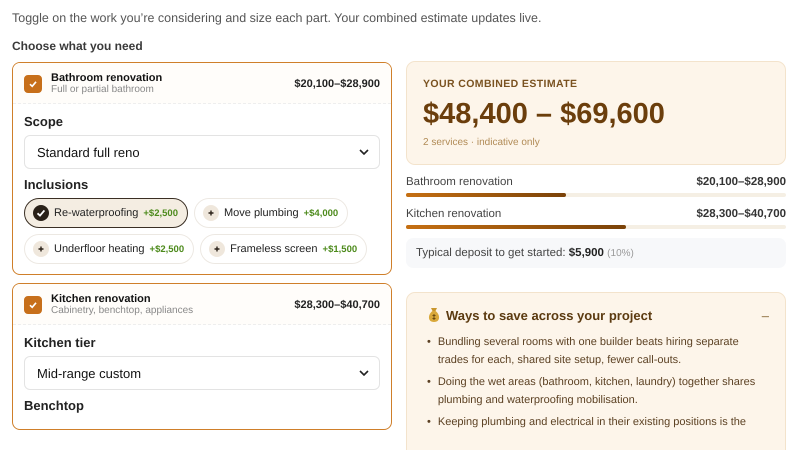 This screenshot has height=450, width=800. What do you see at coordinates (500, 84) in the screenshot?
I see `estimate-title: YOUR COMBINED ESTIMATE` at bounding box center [500, 84].